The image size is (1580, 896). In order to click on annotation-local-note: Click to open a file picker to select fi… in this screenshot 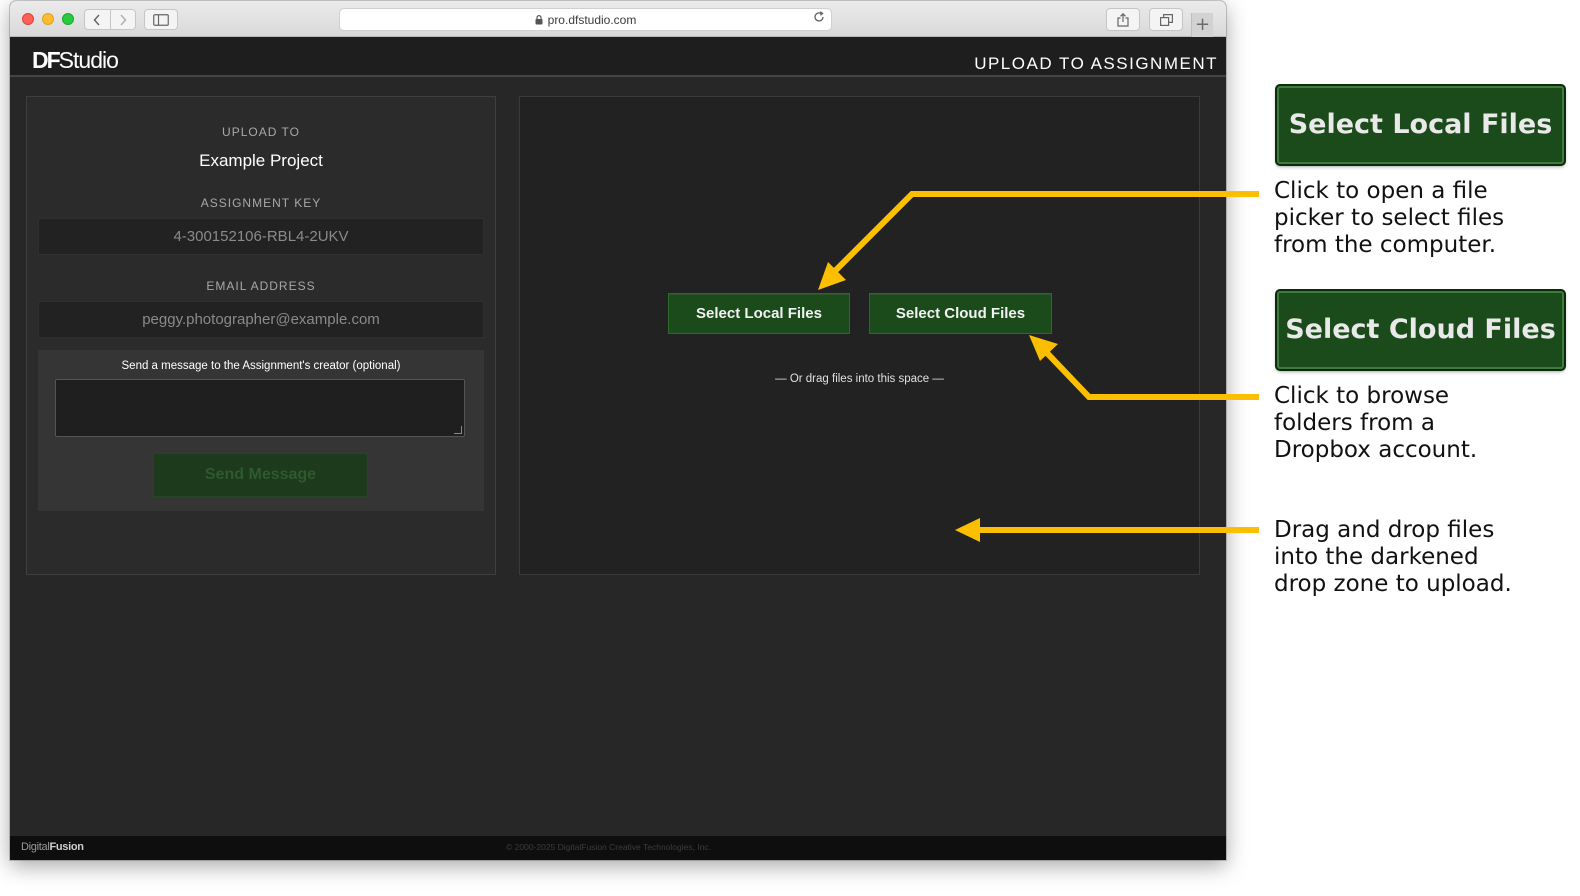, I will do `click(1424, 218)`.